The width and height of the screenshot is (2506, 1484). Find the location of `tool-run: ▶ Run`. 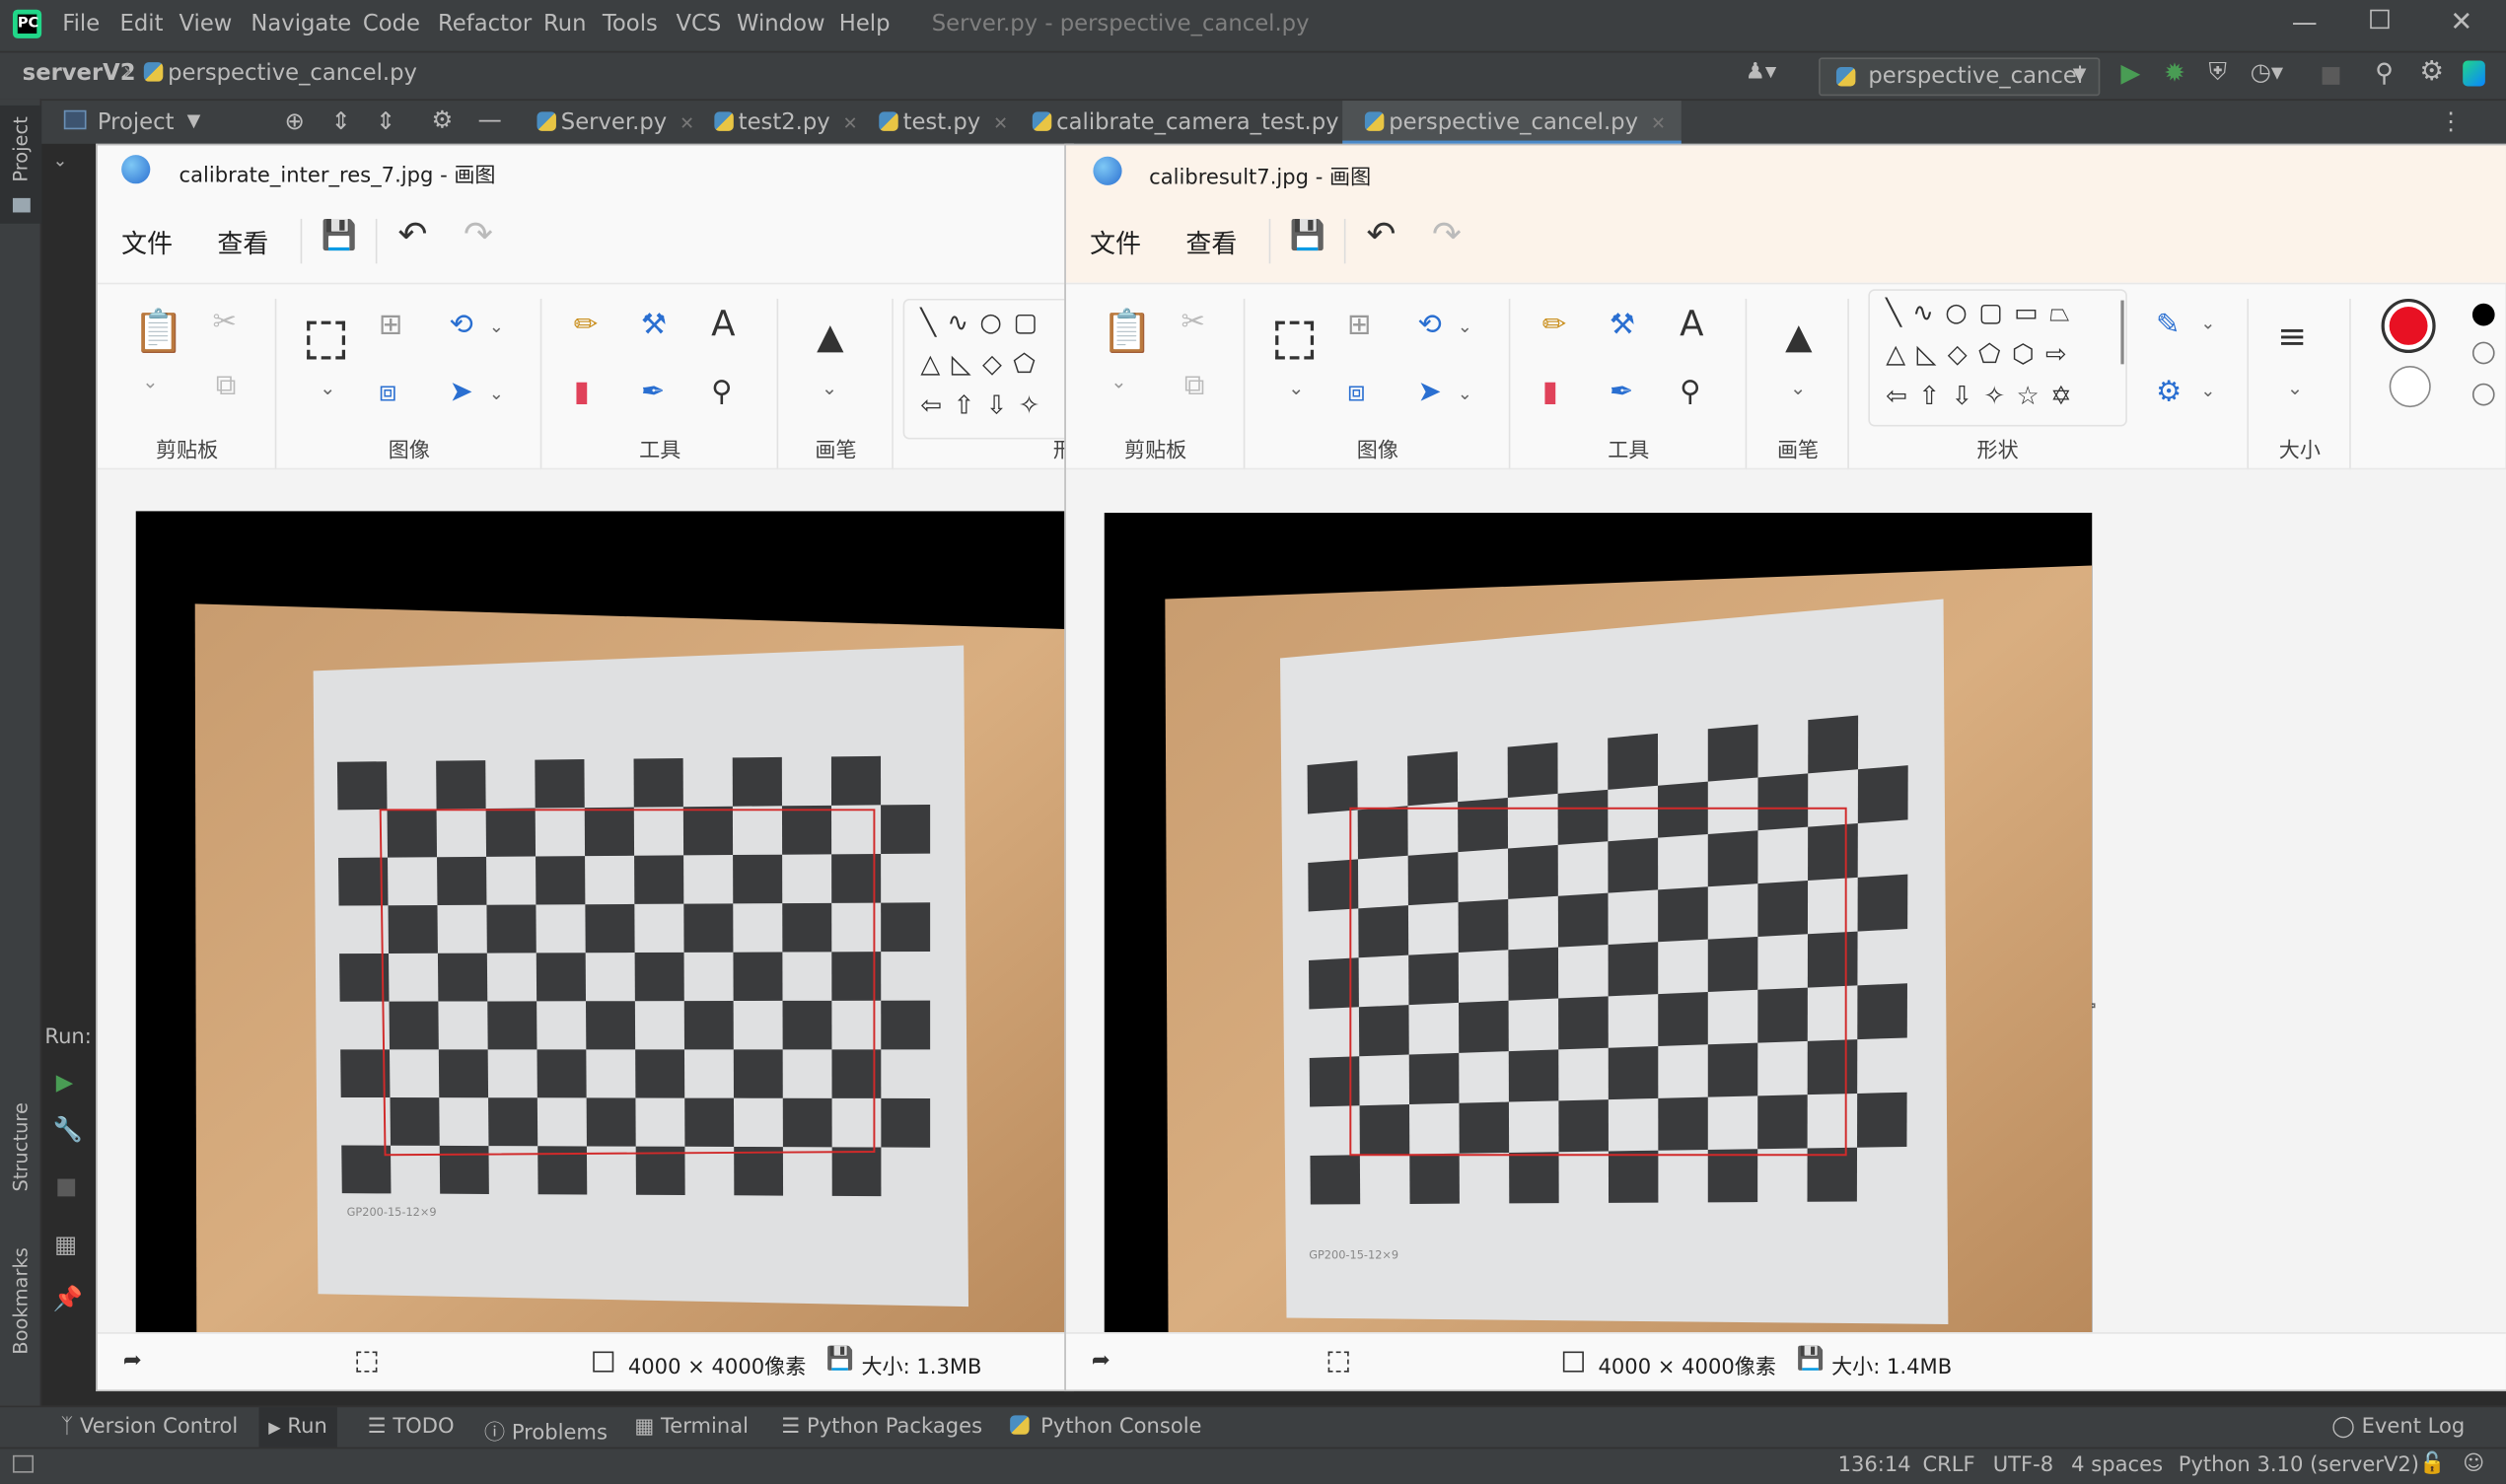

tool-run: ▶ Run is located at coordinates (297, 1428).